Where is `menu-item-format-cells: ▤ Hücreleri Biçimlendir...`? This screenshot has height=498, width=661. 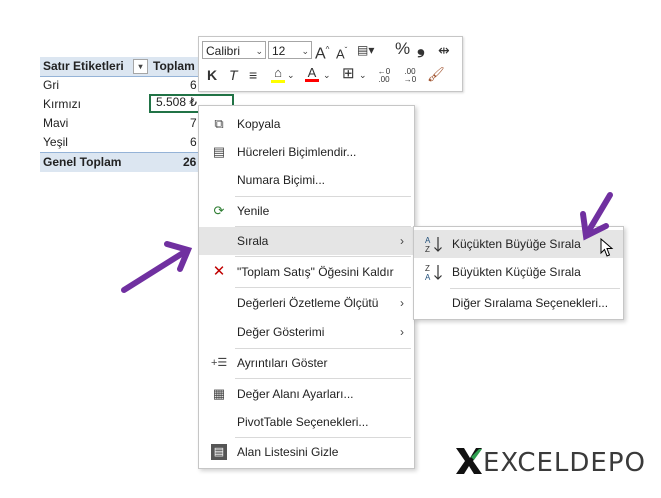
menu-item-format-cells: ▤ Hücreleri Biçimlendir... is located at coordinates (306, 152).